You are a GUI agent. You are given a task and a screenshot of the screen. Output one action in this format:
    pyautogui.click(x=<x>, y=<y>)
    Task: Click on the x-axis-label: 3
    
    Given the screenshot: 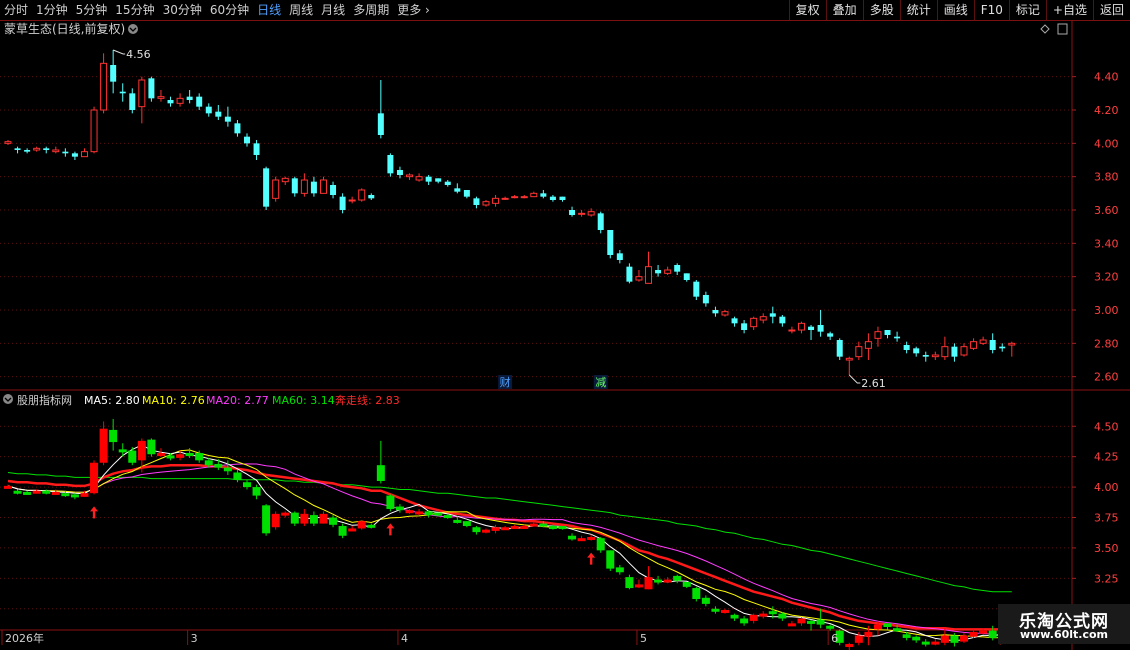 What is the action you would take?
    pyautogui.click(x=194, y=638)
    